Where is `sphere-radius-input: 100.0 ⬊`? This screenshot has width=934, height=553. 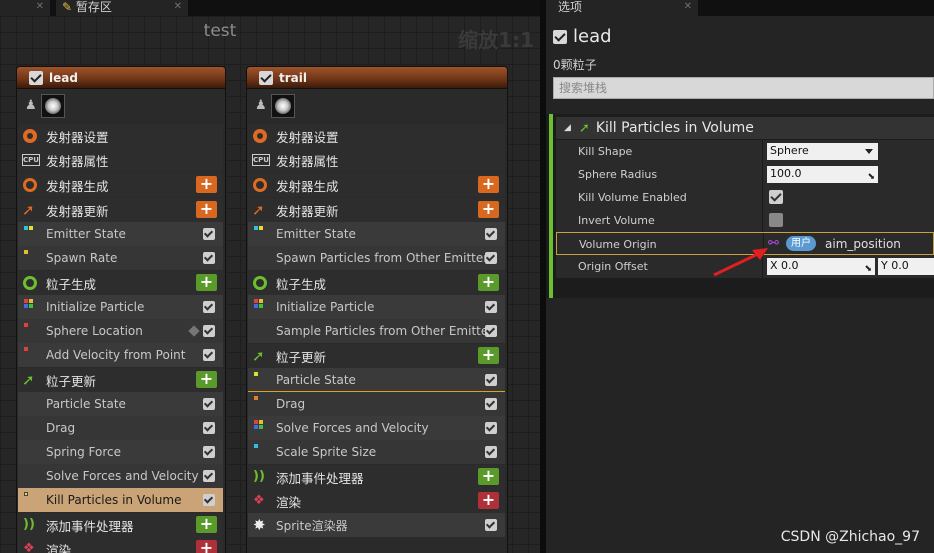
sphere-radius-input: 100.0 ⬊ is located at coordinates (822, 174).